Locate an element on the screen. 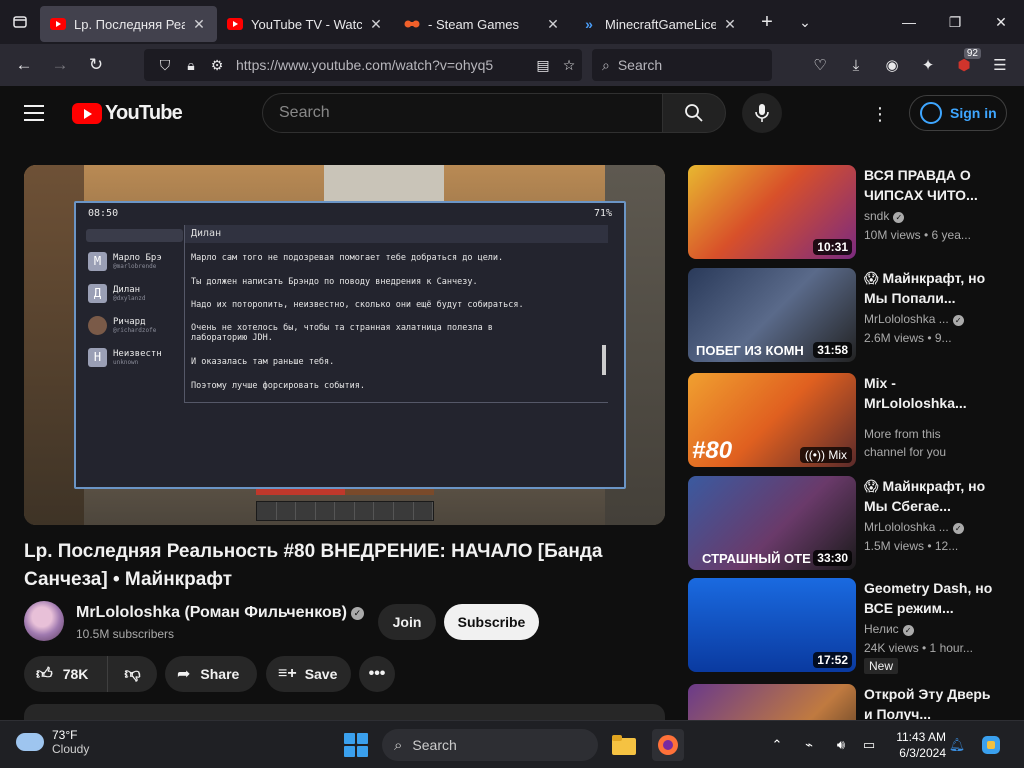 Image resolution: width=1024 pixels, height=768 pixels. voice-search-button is located at coordinates (762, 113).